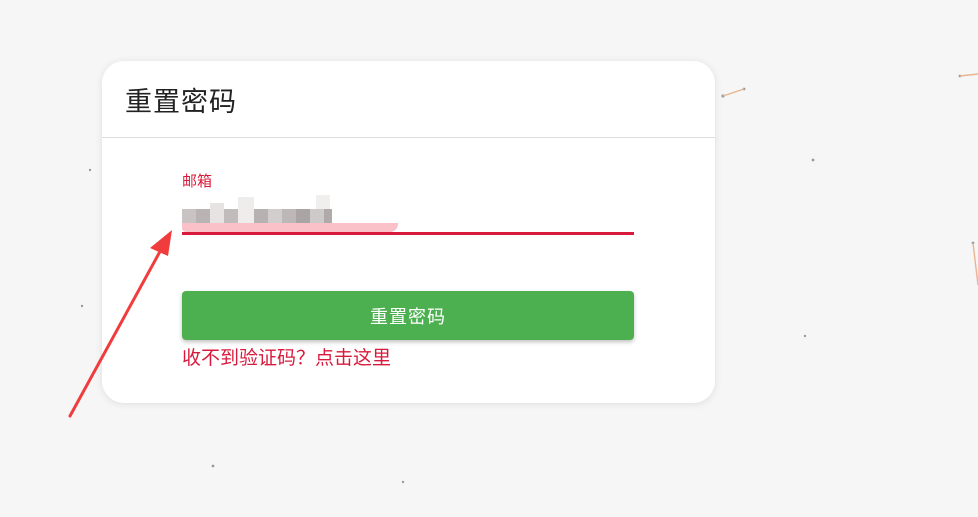 Image resolution: width=978 pixels, height=517 pixels. I want to click on resend-code-link: 收不到验证码？点击这里, so click(286, 356).